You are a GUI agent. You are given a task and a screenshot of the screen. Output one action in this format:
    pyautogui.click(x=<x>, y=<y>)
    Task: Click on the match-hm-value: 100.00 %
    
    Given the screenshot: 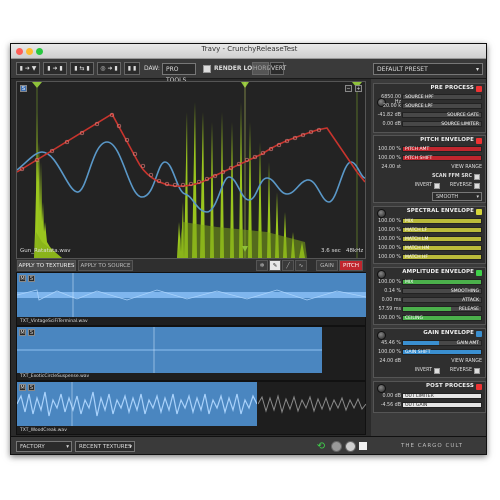 What is the action you would take?
    pyautogui.click(x=389, y=248)
    